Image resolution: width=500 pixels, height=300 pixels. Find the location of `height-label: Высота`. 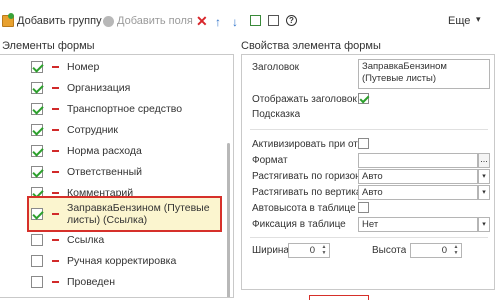

height-label: Высота is located at coordinates (389, 250).